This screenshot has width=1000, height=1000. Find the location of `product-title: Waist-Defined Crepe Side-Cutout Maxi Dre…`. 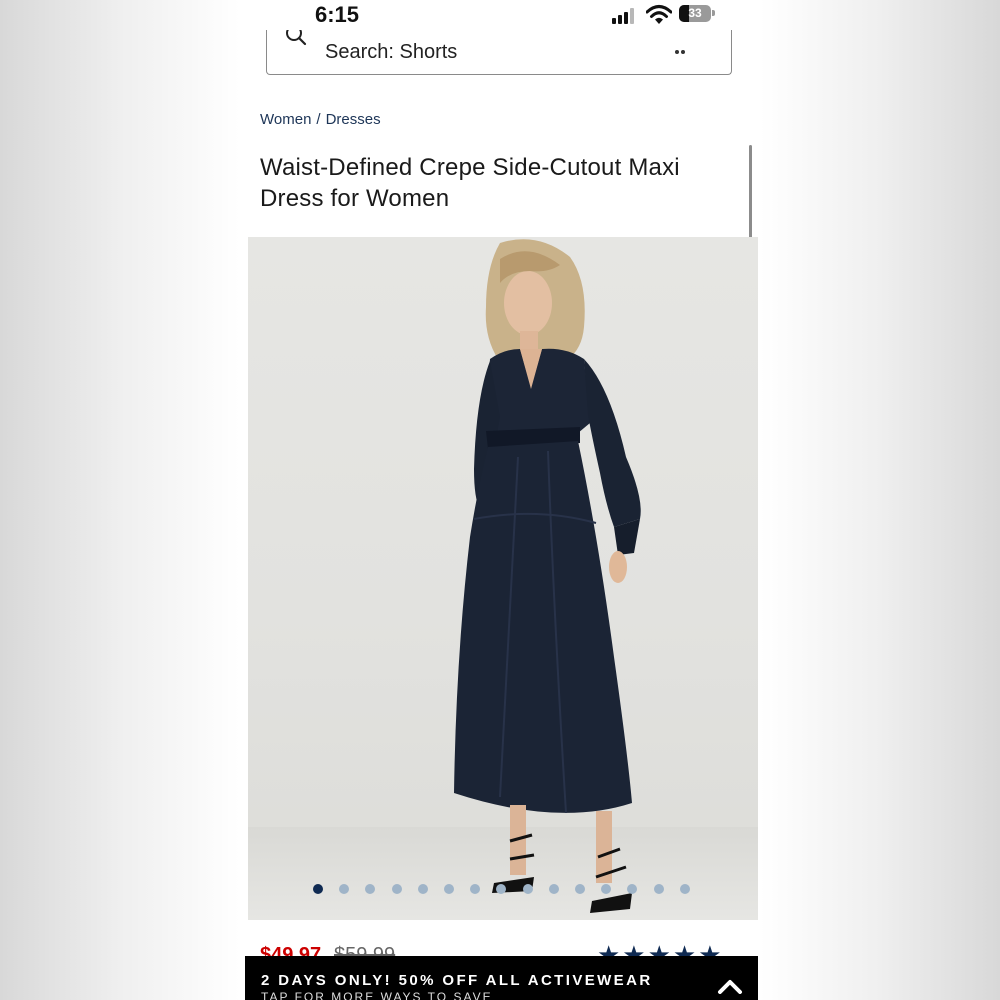

product-title: Waist-Defined Crepe Side-Cutout Maxi Dre… is located at coordinates (470, 183).